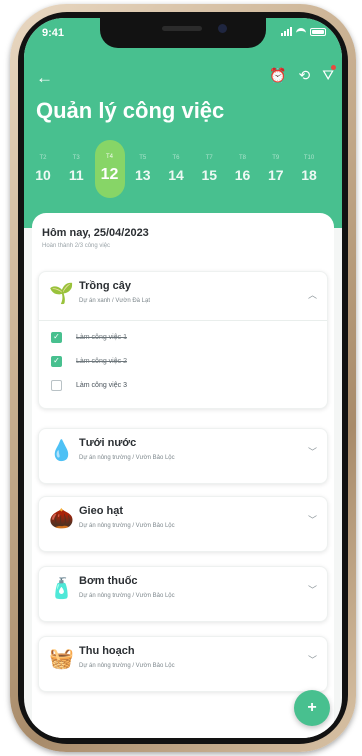  I want to click on spray-bottle-icon: 🧴, so click(61, 589).